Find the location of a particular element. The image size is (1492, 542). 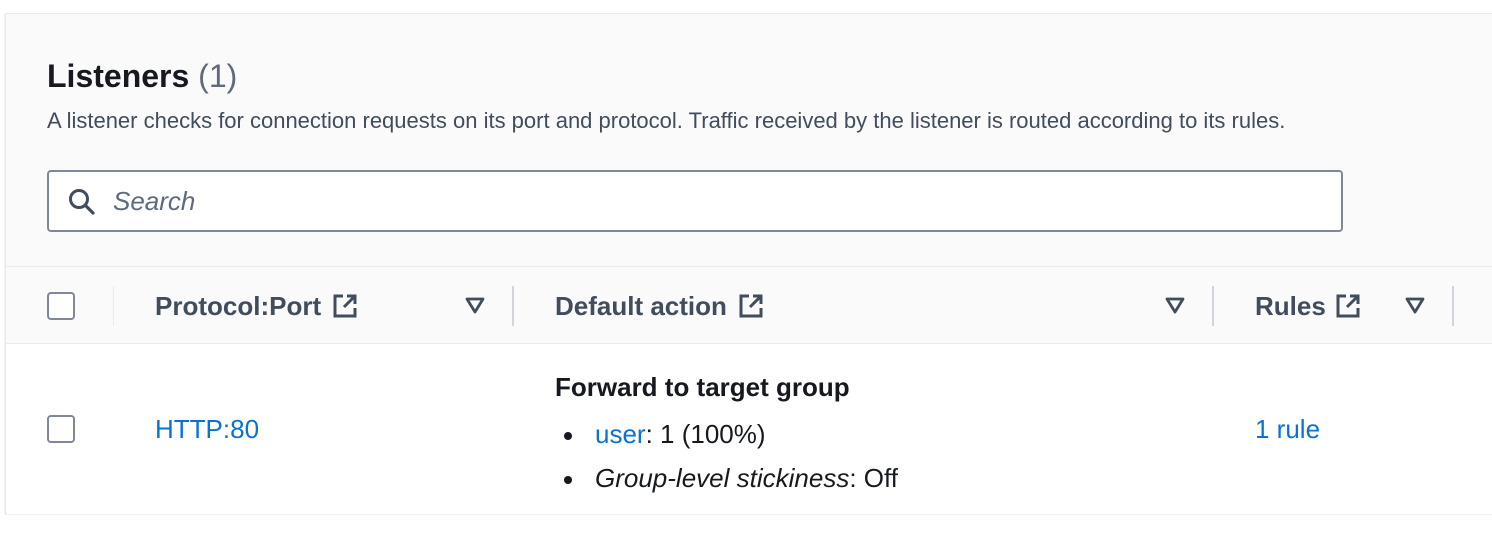

list-item: user: 1 (100%) is located at coordinates (731, 434).